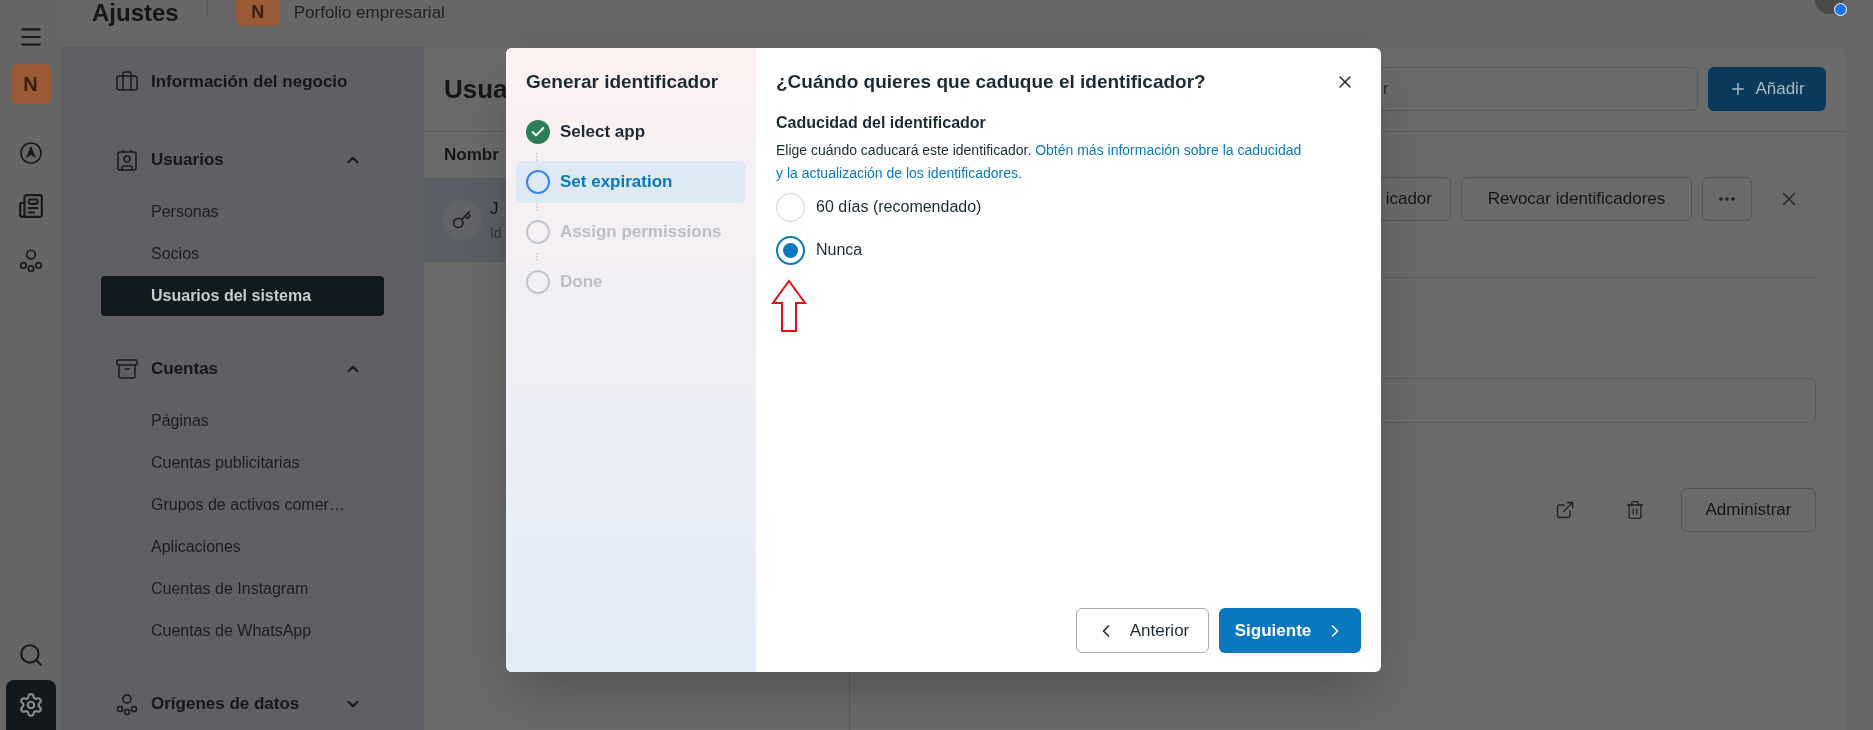 This screenshot has height=730, width=1873. Describe the element at coordinates (462, 220) in the screenshot. I see `key-avatar` at that location.